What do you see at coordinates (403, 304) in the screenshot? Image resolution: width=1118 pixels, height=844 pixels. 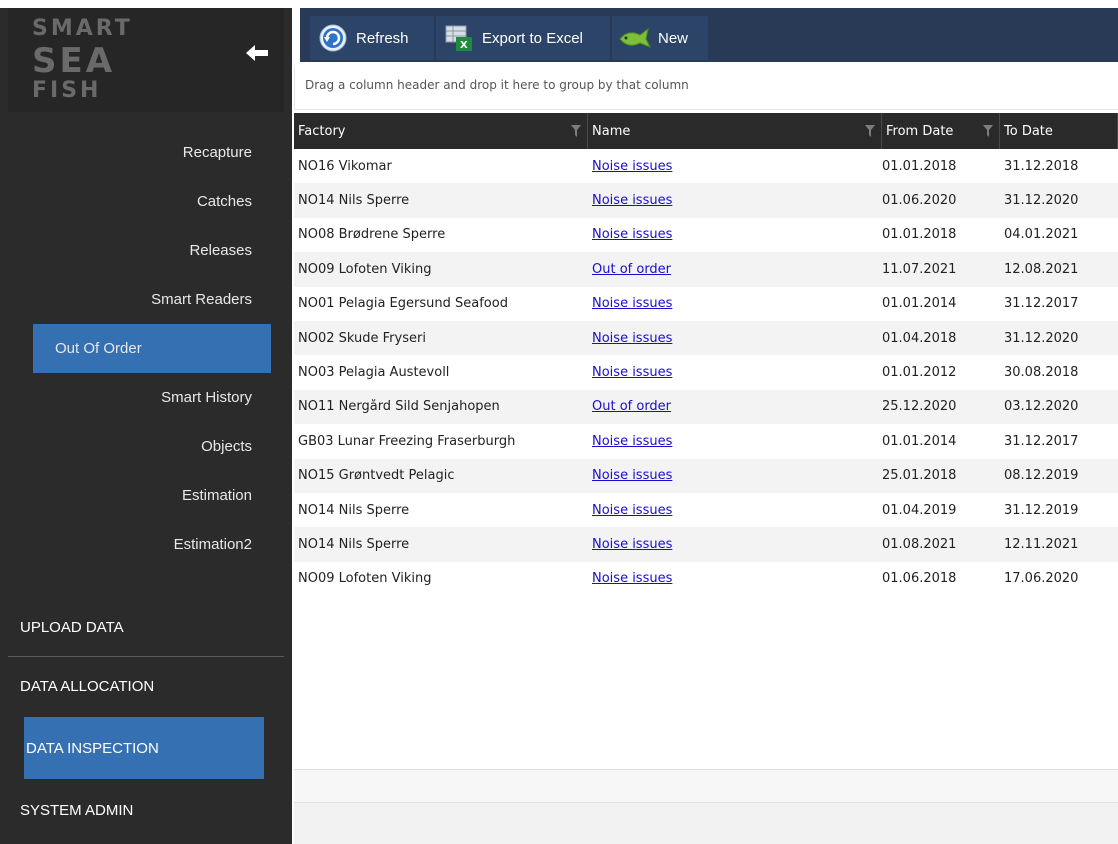 I see `factory-cell: NO01 Pelagia Egersund Seafood` at bounding box center [403, 304].